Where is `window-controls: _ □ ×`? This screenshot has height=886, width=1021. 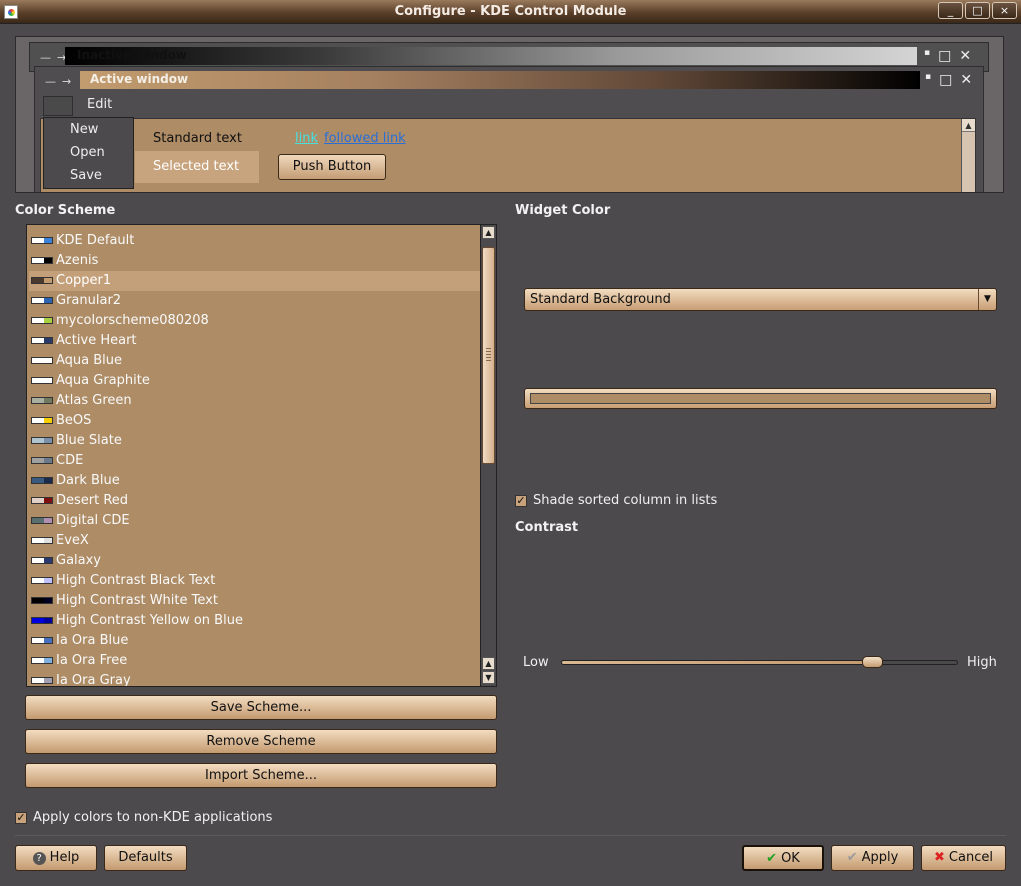 window-controls: _ □ × is located at coordinates (977, 10).